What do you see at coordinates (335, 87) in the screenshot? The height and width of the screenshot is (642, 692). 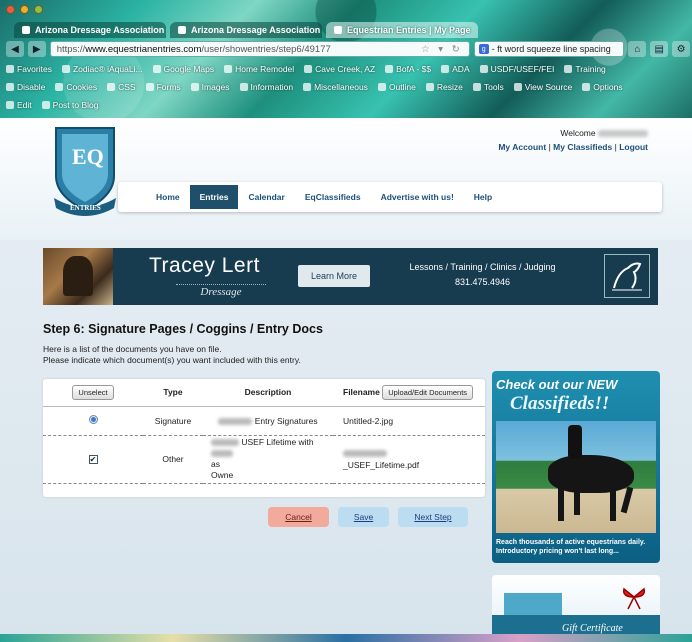 I see `toolbar-item: Miscellaneous` at bounding box center [335, 87].